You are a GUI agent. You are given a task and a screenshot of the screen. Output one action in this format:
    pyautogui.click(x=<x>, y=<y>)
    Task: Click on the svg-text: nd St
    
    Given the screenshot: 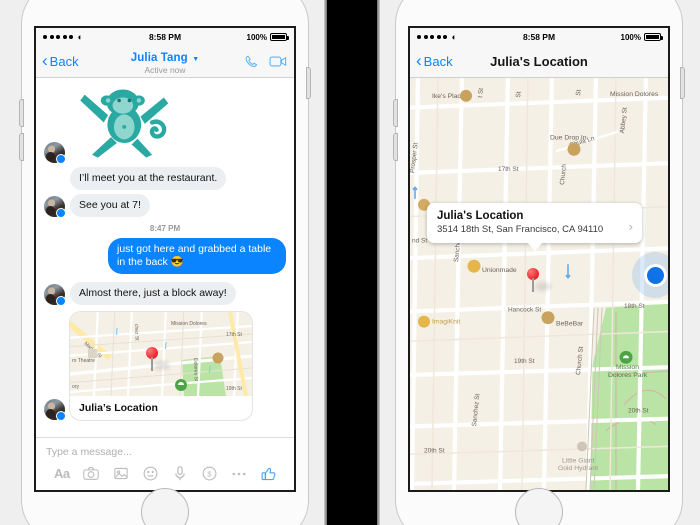 What is the action you would take?
    pyautogui.click(x=419, y=240)
    